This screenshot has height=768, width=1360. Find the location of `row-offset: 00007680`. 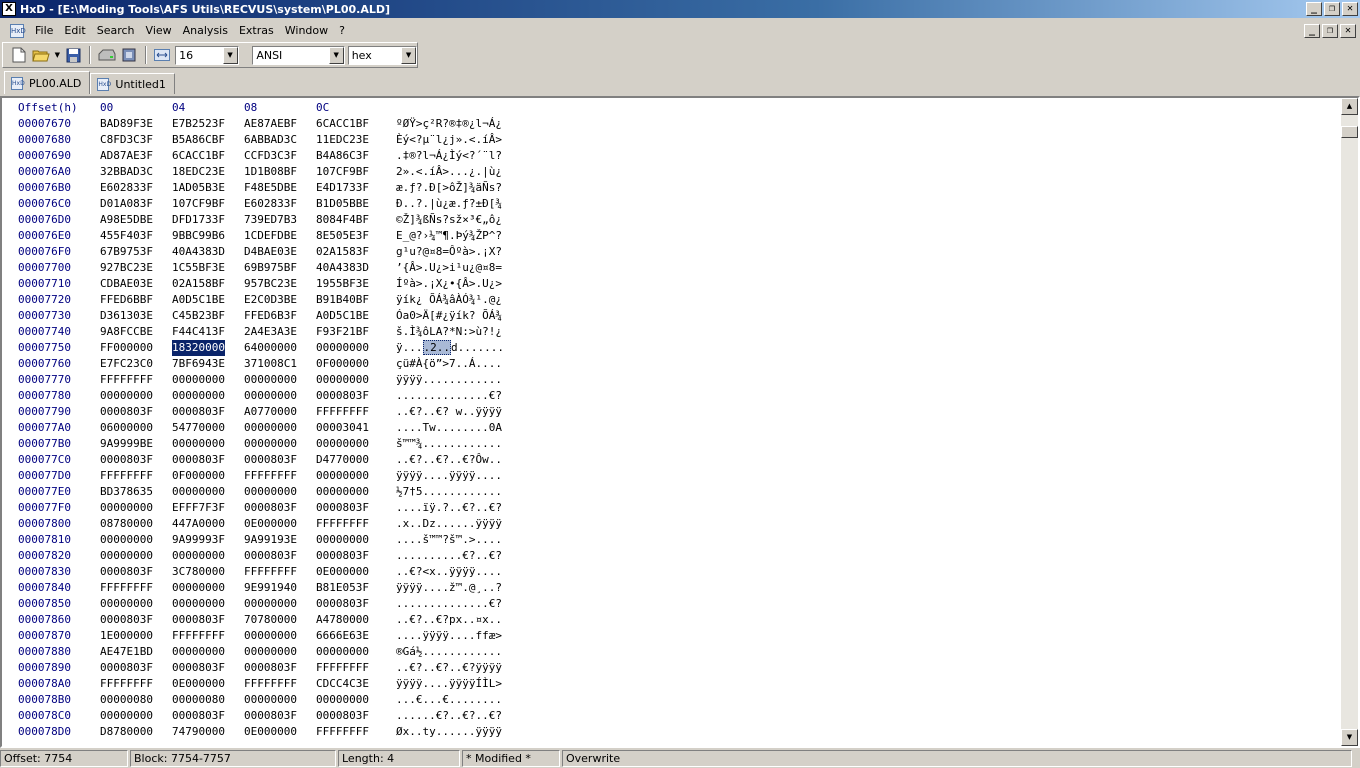

row-offset: 00007680 is located at coordinates (44, 140).